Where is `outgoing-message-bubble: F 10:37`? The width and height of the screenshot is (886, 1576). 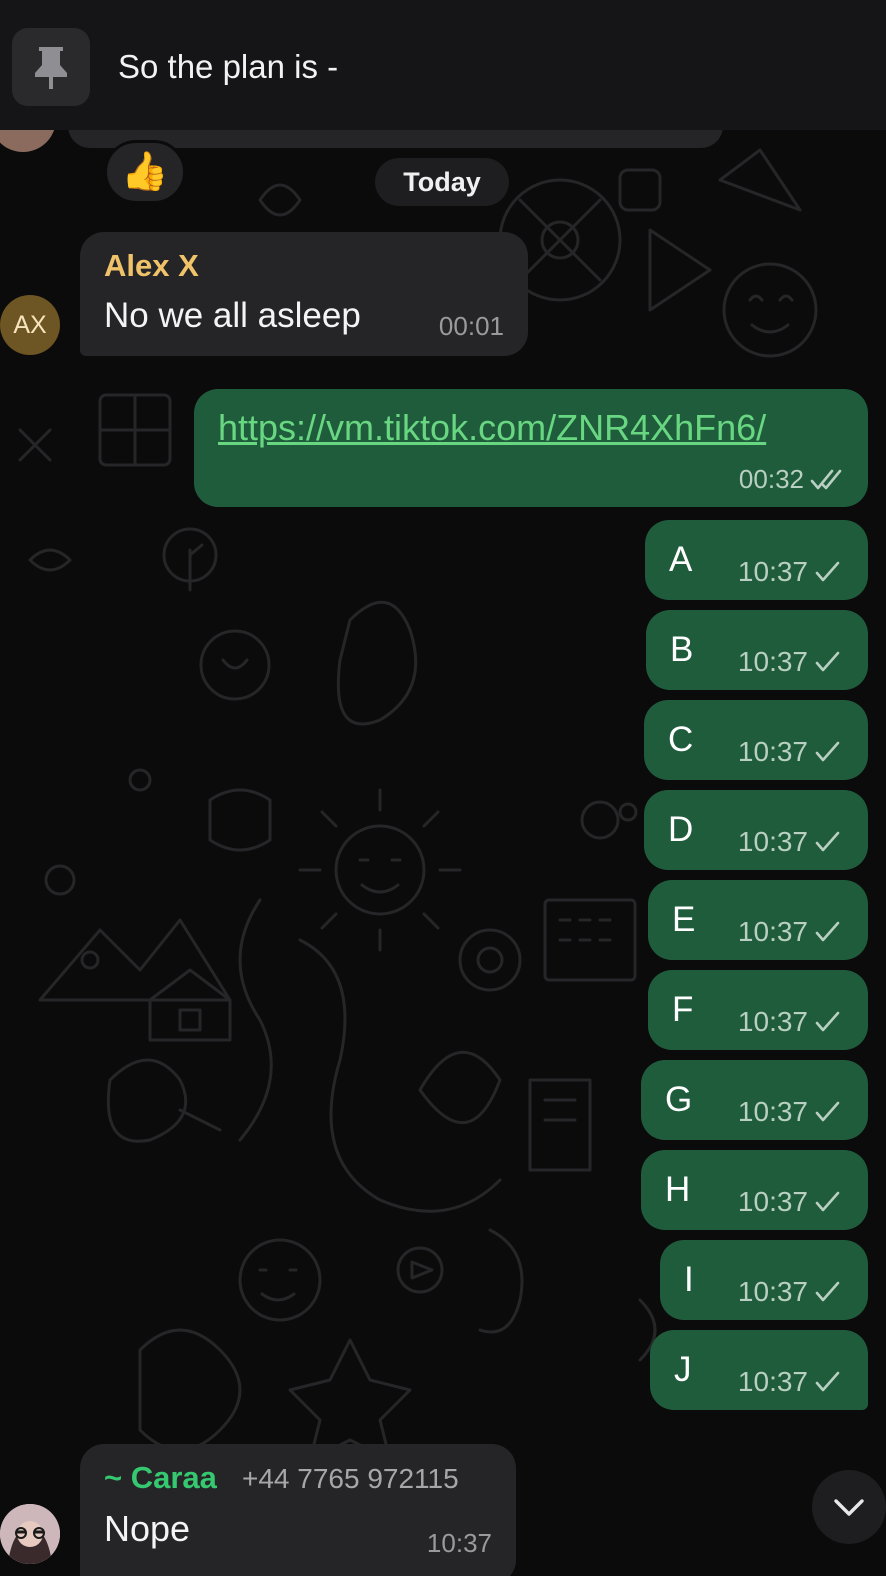 outgoing-message-bubble: F 10:37 is located at coordinates (758, 1010).